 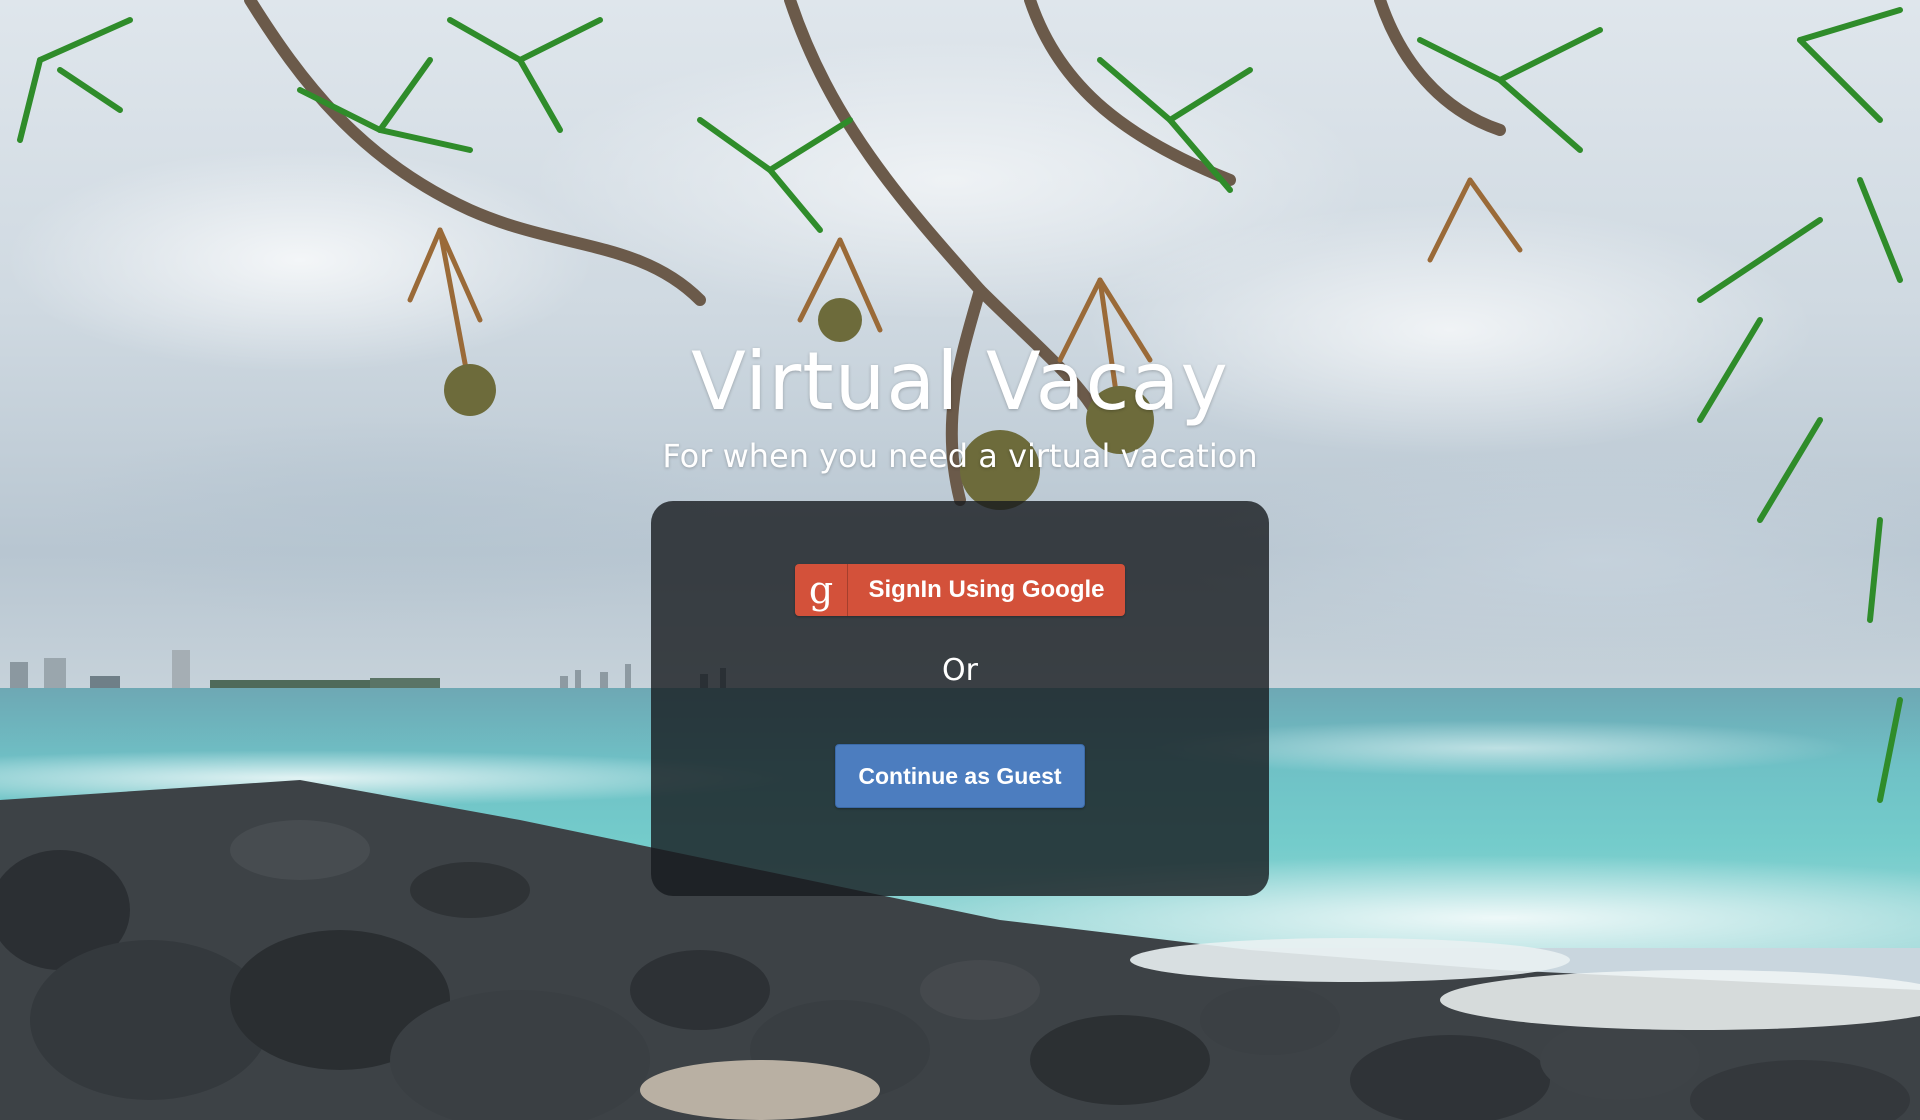 What do you see at coordinates (960, 456) in the screenshot?
I see `app-tagline: For when you need a virtual vacation` at bounding box center [960, 456].